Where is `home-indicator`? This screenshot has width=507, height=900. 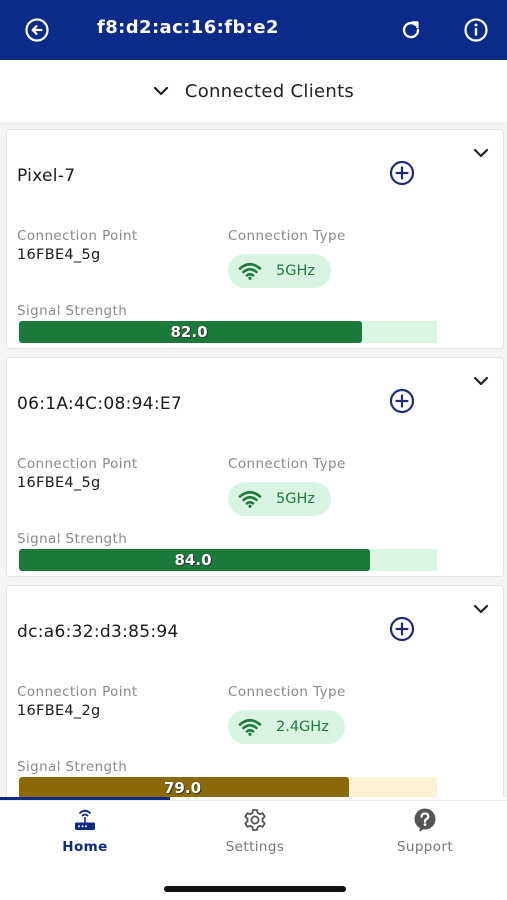 home-indicator is located at coordinates (255, 889).